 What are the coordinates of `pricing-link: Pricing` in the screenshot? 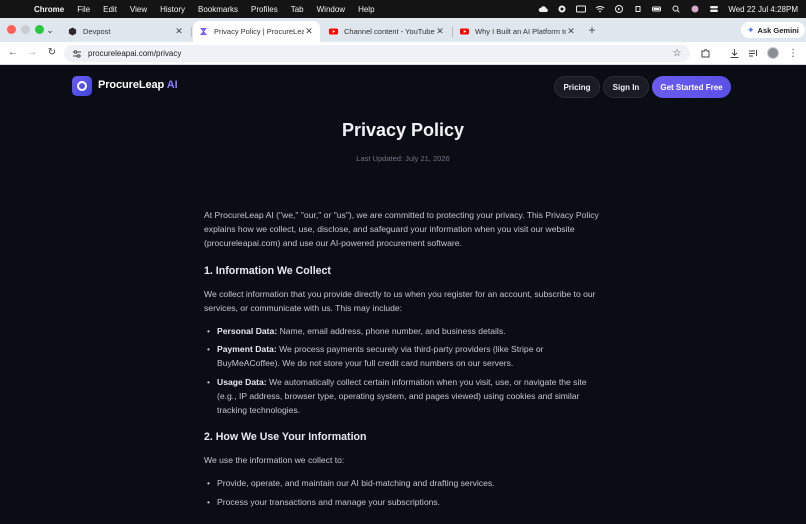 It's located at (577, 87).